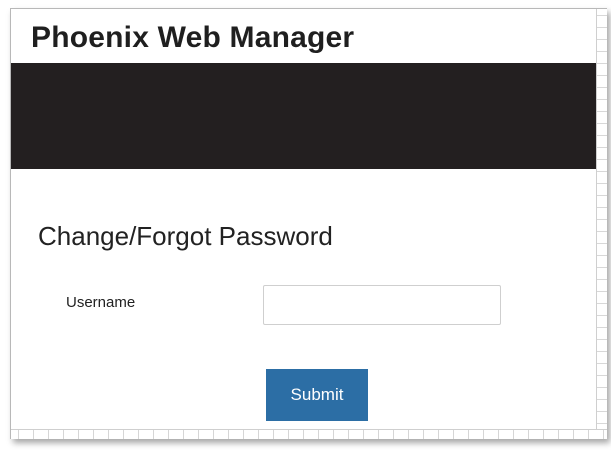 This screenshot has height=450, width=611. I want to click on torn-edge-bottom, so click(309, 434).